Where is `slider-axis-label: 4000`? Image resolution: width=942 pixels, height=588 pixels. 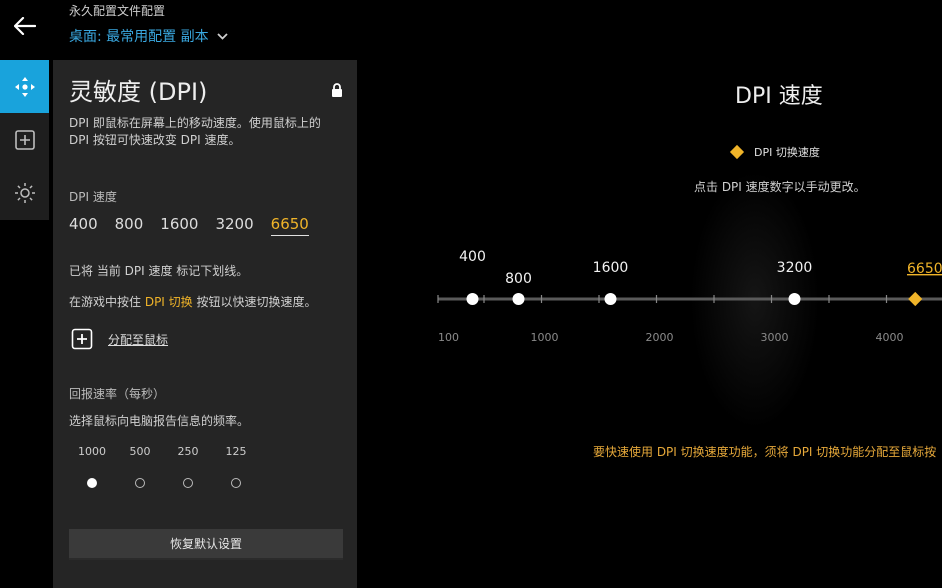 slider-axis-label: 4000 is located at coordinates (890, 337).